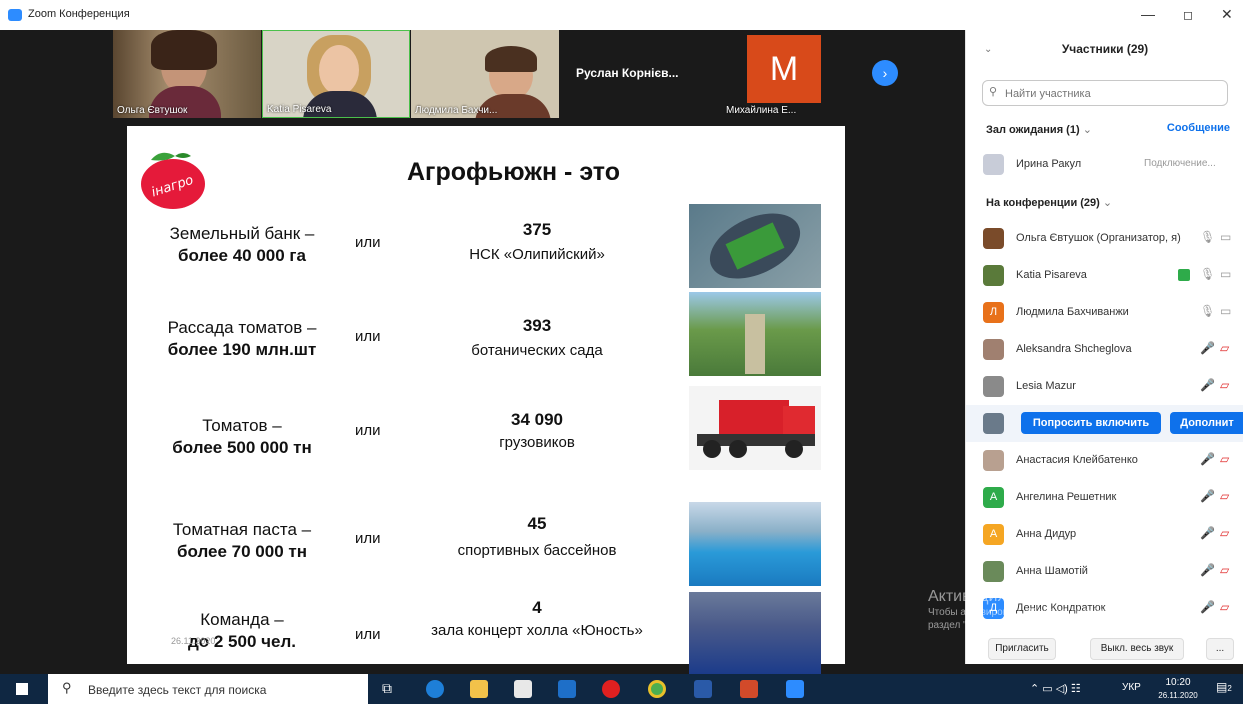 The image size is (1243, 704). Describe the element at coordinates (1104, 349) in the screenshot. I see `participant-row: Aleksandra Shcheglova 🎤 ▱` at that location.